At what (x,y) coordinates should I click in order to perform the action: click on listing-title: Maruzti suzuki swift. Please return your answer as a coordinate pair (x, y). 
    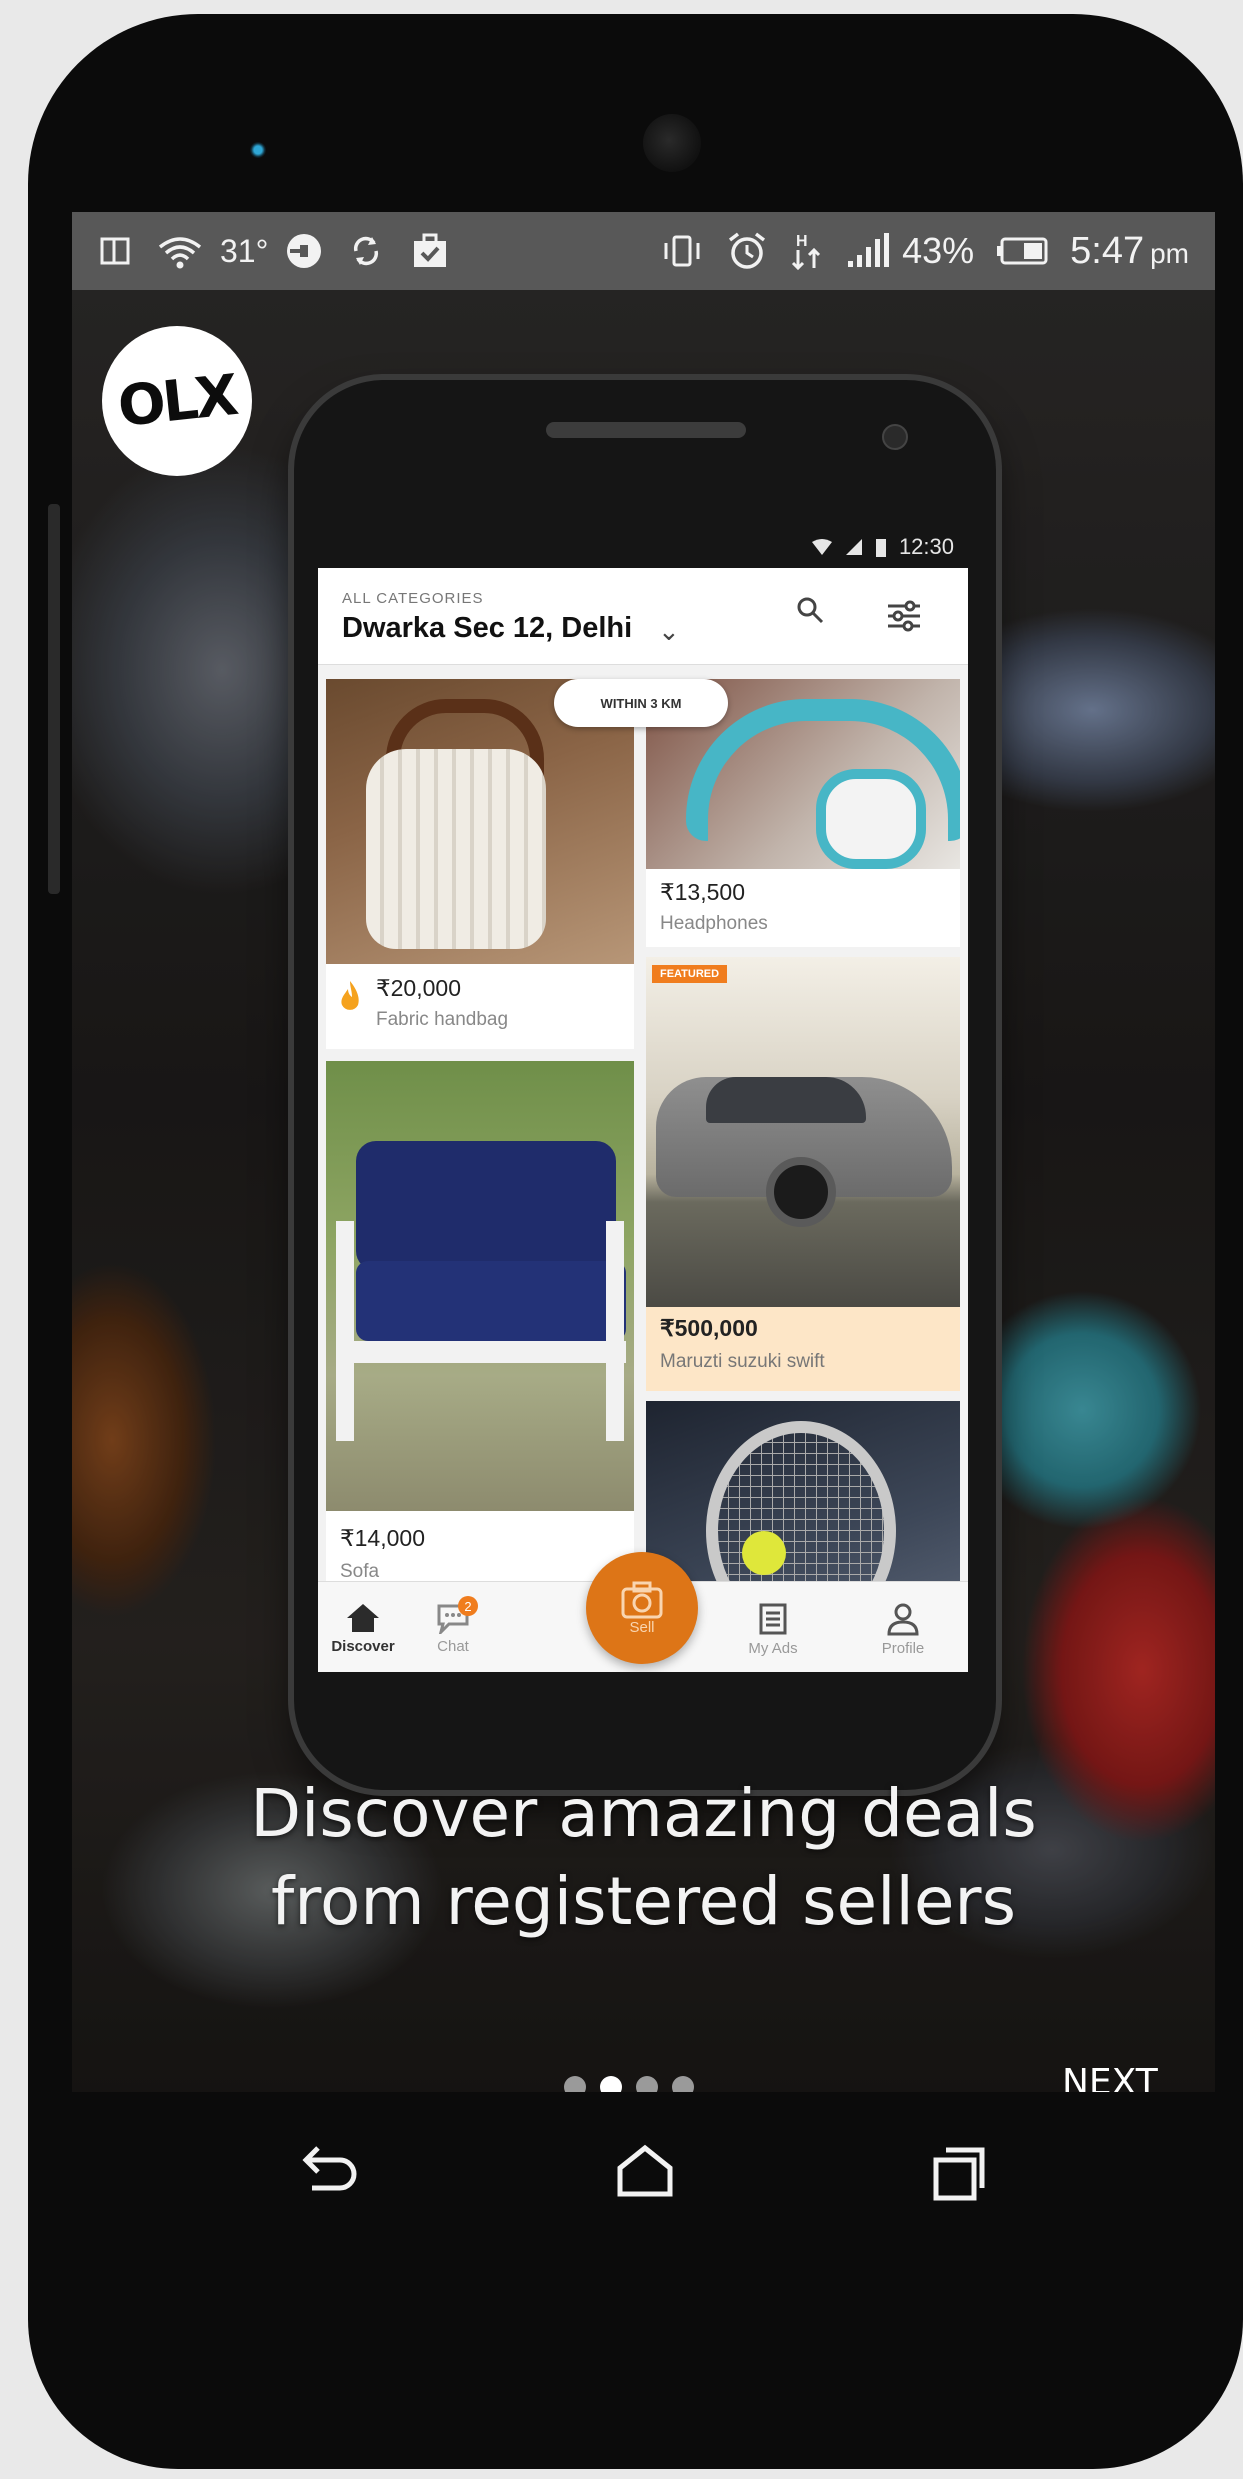
    Looking at the image, I should click on (742, 1361).